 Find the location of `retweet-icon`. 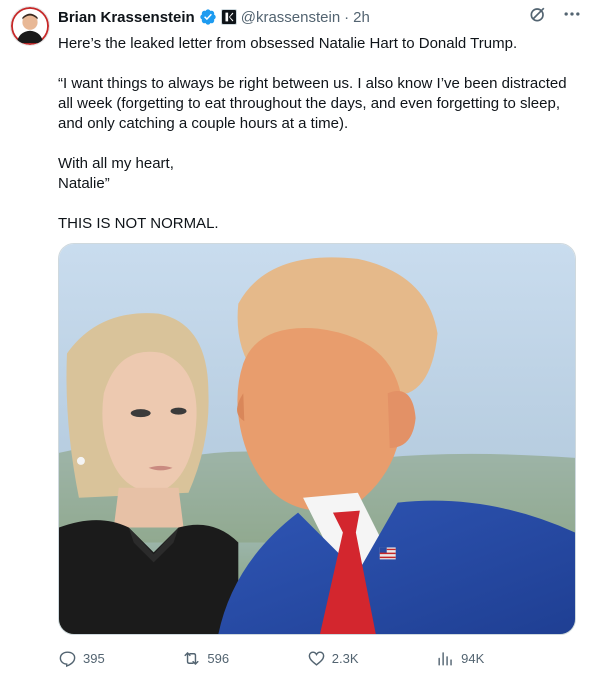

retweet-icon is located at coordinates (191, 658).